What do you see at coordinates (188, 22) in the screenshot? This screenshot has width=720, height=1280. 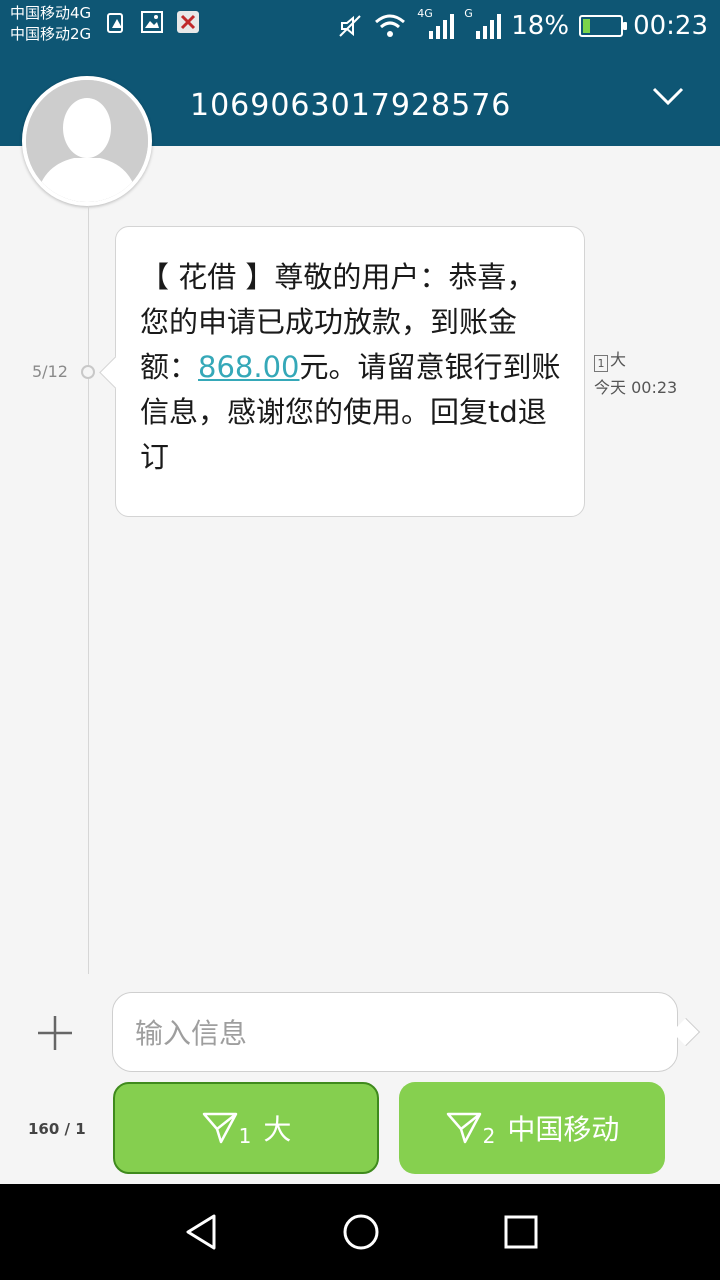 I see `app-notification-icon` at bounding box center [188, 22].